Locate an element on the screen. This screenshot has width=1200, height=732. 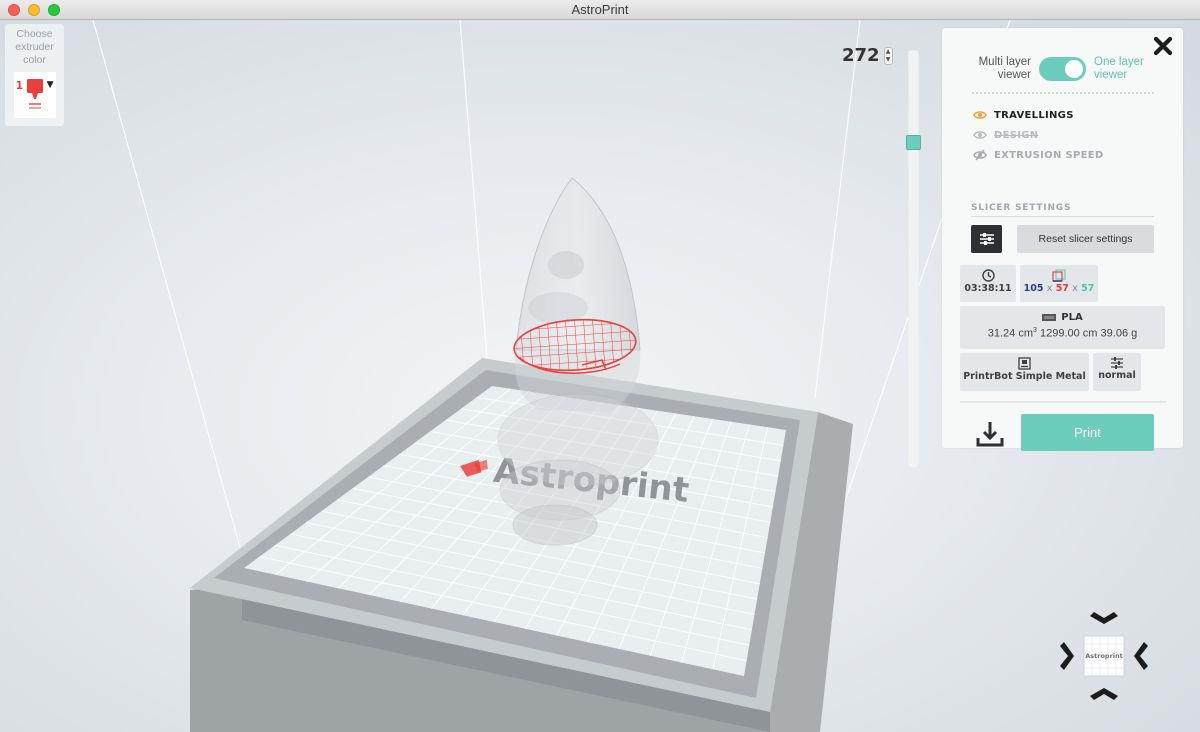
material-name: PLA is located at coordinates (1072, 317).